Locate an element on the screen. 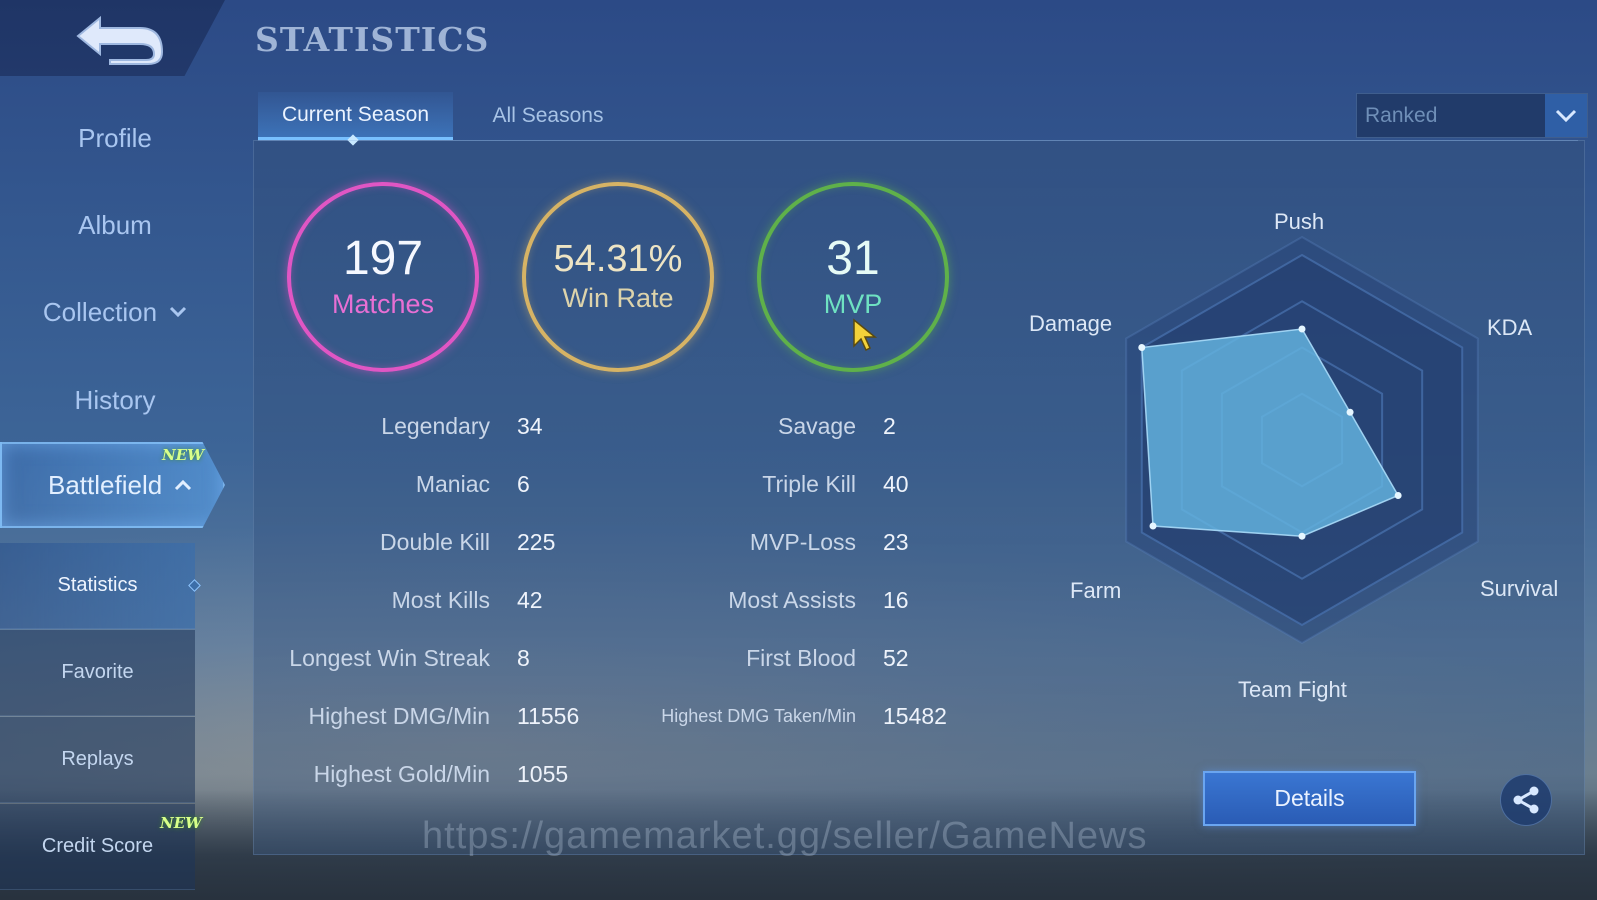 The height and width of the screenshot is (900, 1597). win-rate-label: Win Rate is located at coordinates (618, 298).